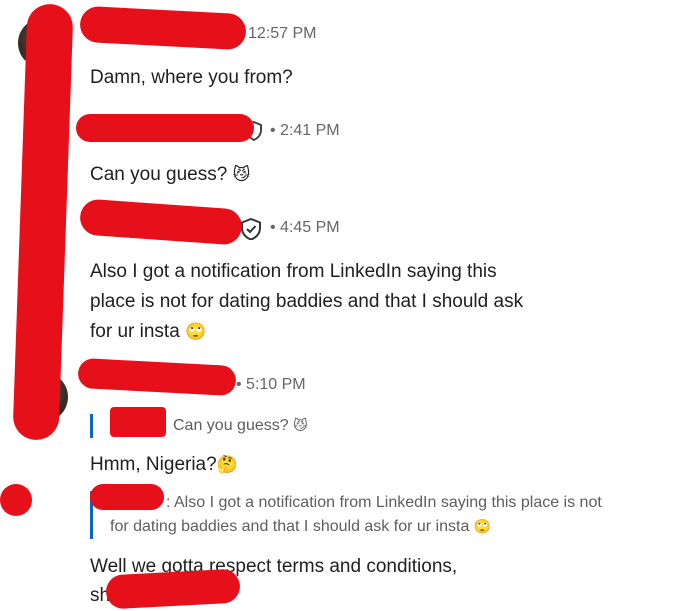 The width and height of the screenshot is (676, 611). I want to click on message-line: for ur insta 🙄, so click(148, 332).